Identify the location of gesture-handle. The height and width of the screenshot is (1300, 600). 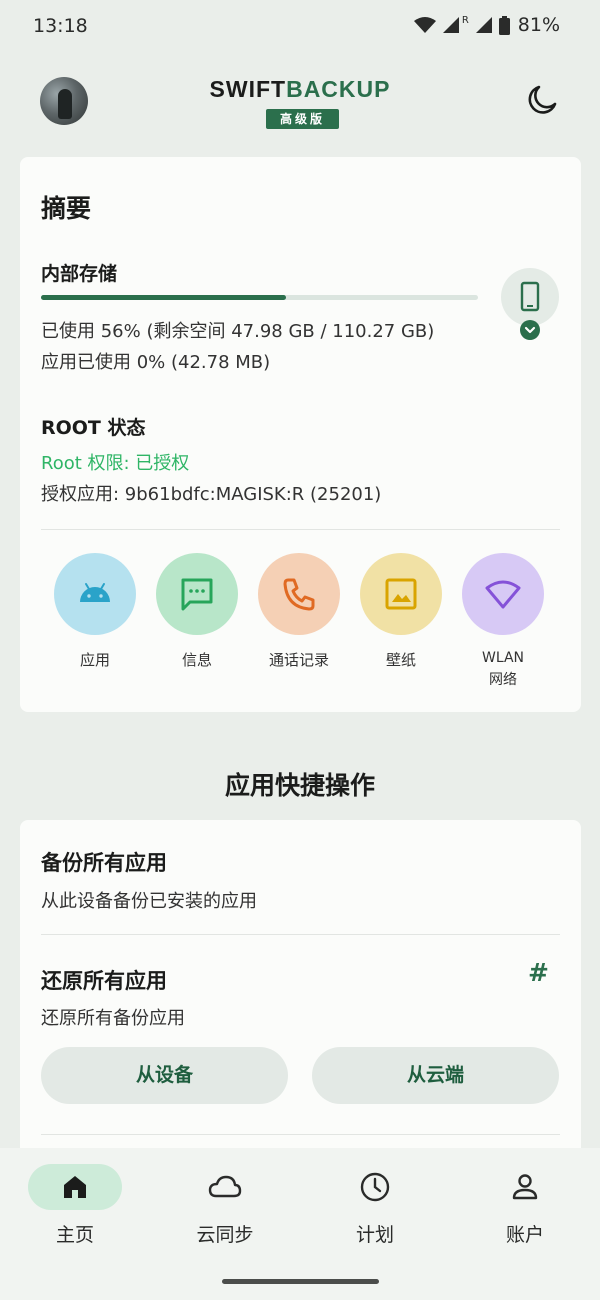
(300, 1281).